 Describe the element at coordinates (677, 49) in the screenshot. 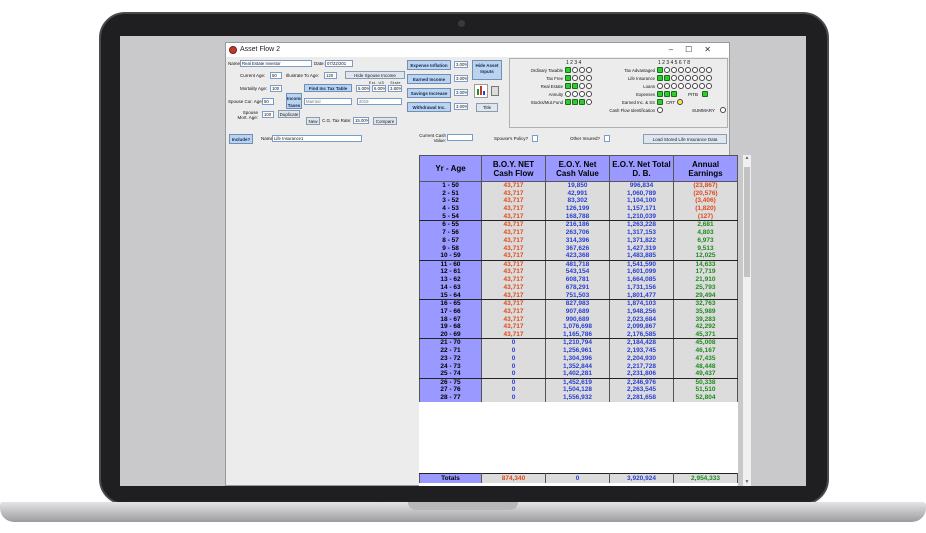

I see `minimize-button: –` at that location.